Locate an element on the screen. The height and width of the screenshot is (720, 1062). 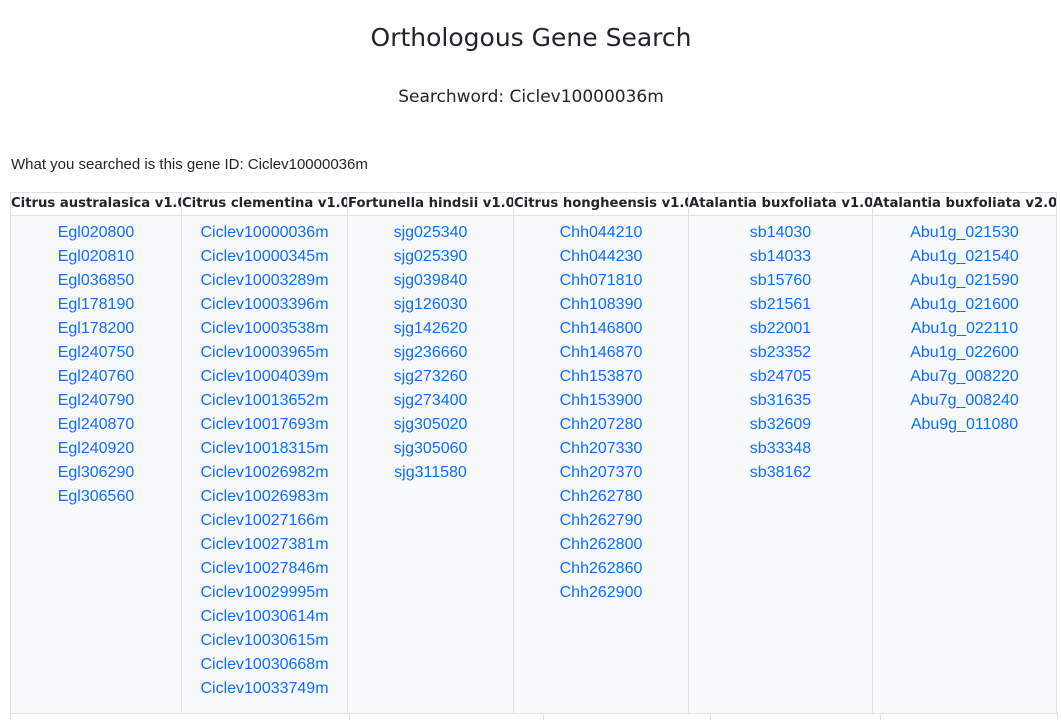
gene-link: sb21561 is located at coordinates (780, 305).